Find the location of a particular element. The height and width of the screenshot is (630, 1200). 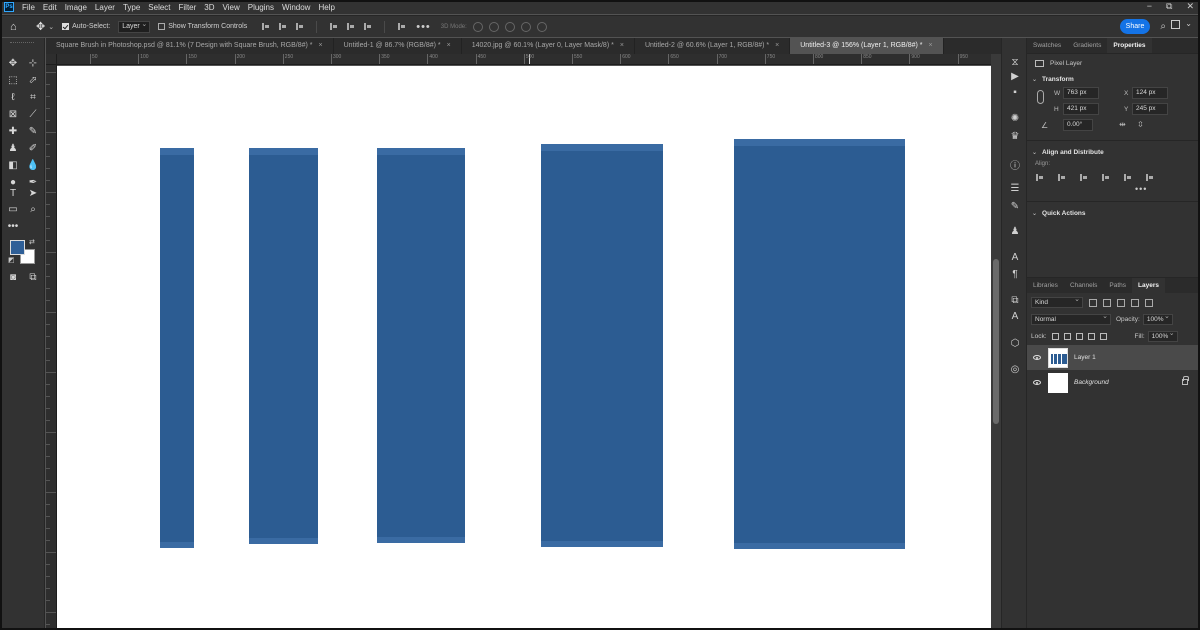

flip-horizontal-icon: ⇹ is located at coordinates (1122, 124).